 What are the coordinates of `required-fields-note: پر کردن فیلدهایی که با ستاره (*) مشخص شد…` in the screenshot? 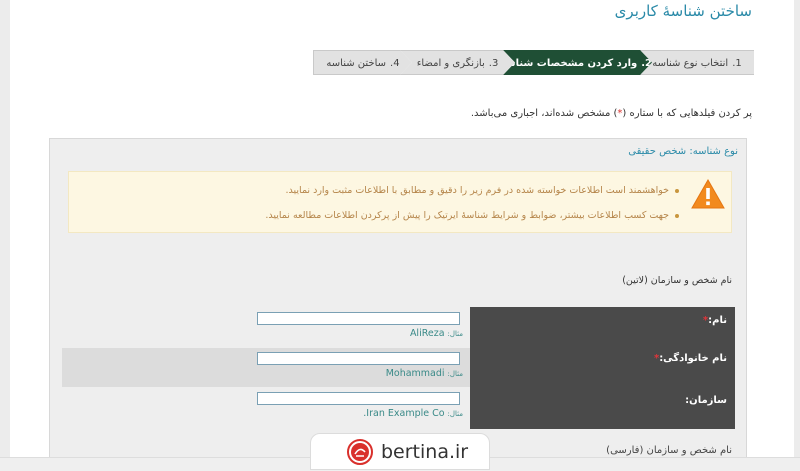 It's located at (611, 113).